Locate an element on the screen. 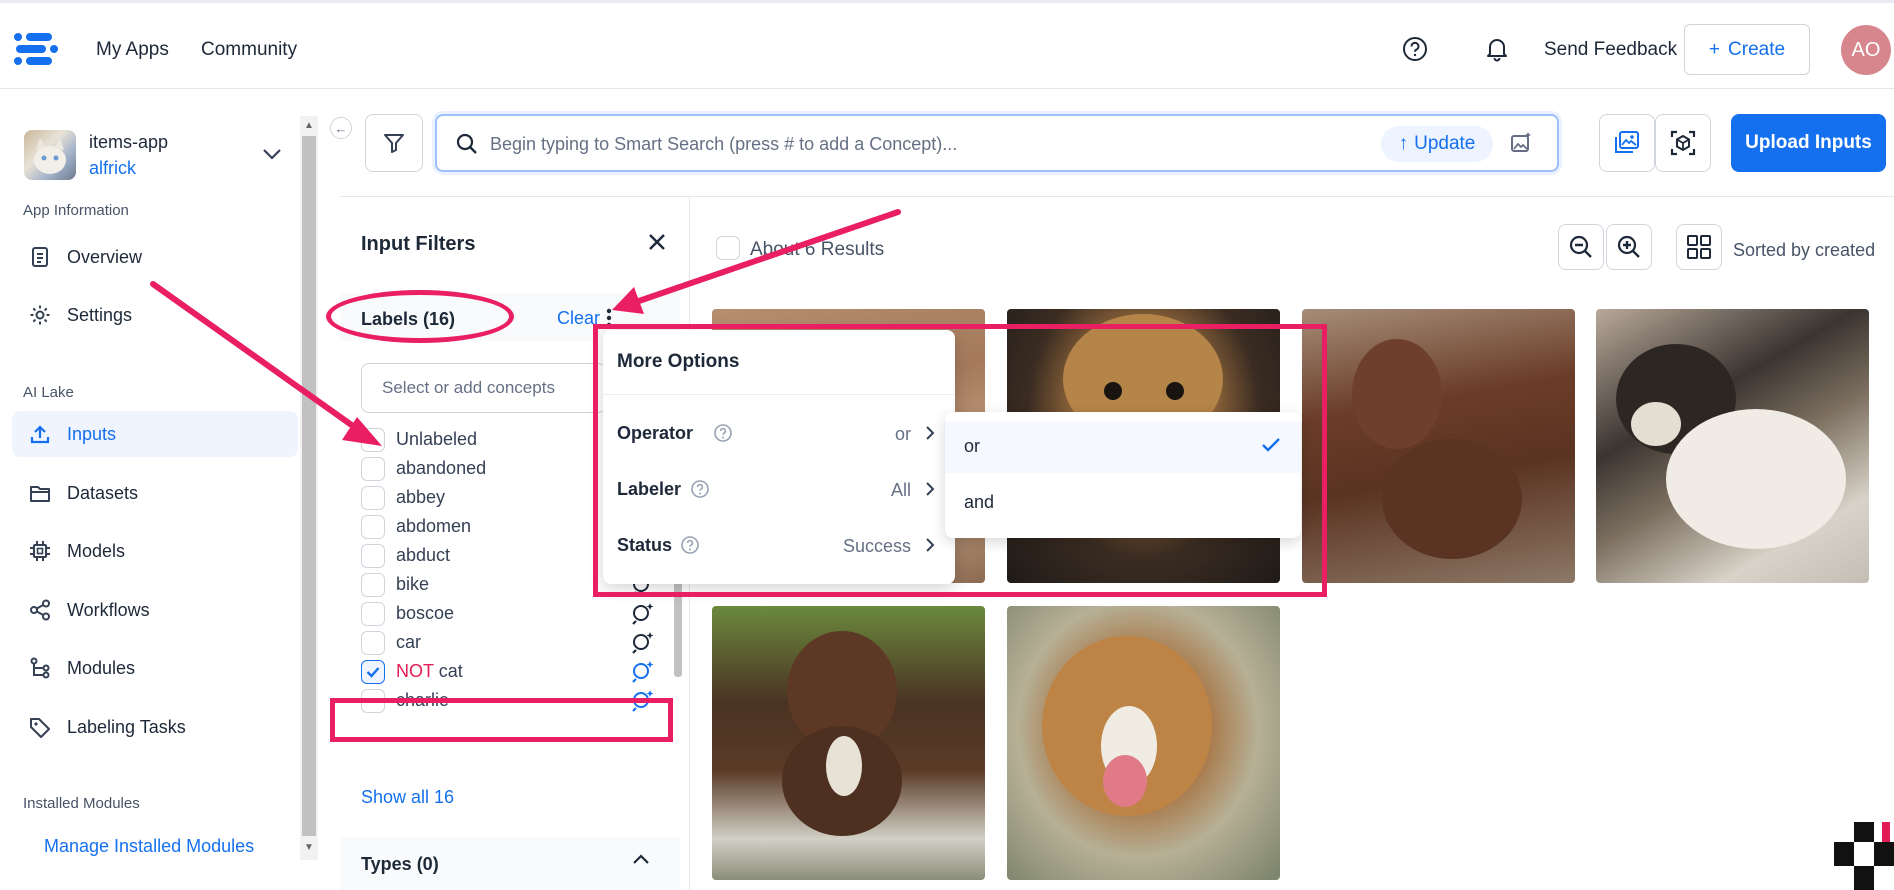  annotation-arrows is located at coordinates (525, 327).